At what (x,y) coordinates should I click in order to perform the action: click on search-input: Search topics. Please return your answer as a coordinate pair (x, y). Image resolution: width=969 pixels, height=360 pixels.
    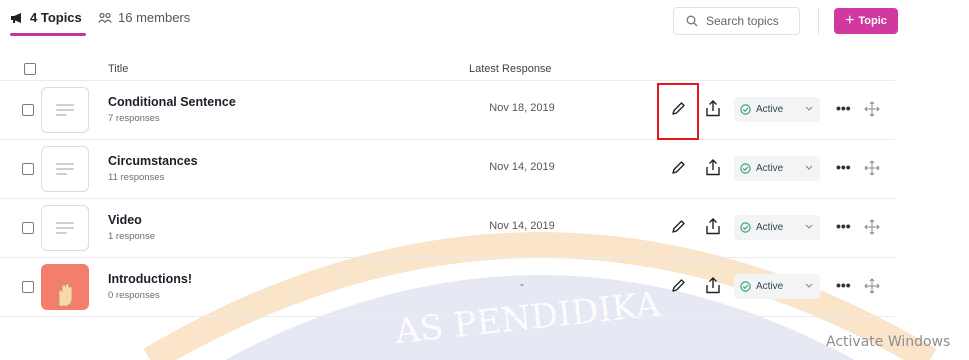
    Looking at the image, I should click on (736, 21).